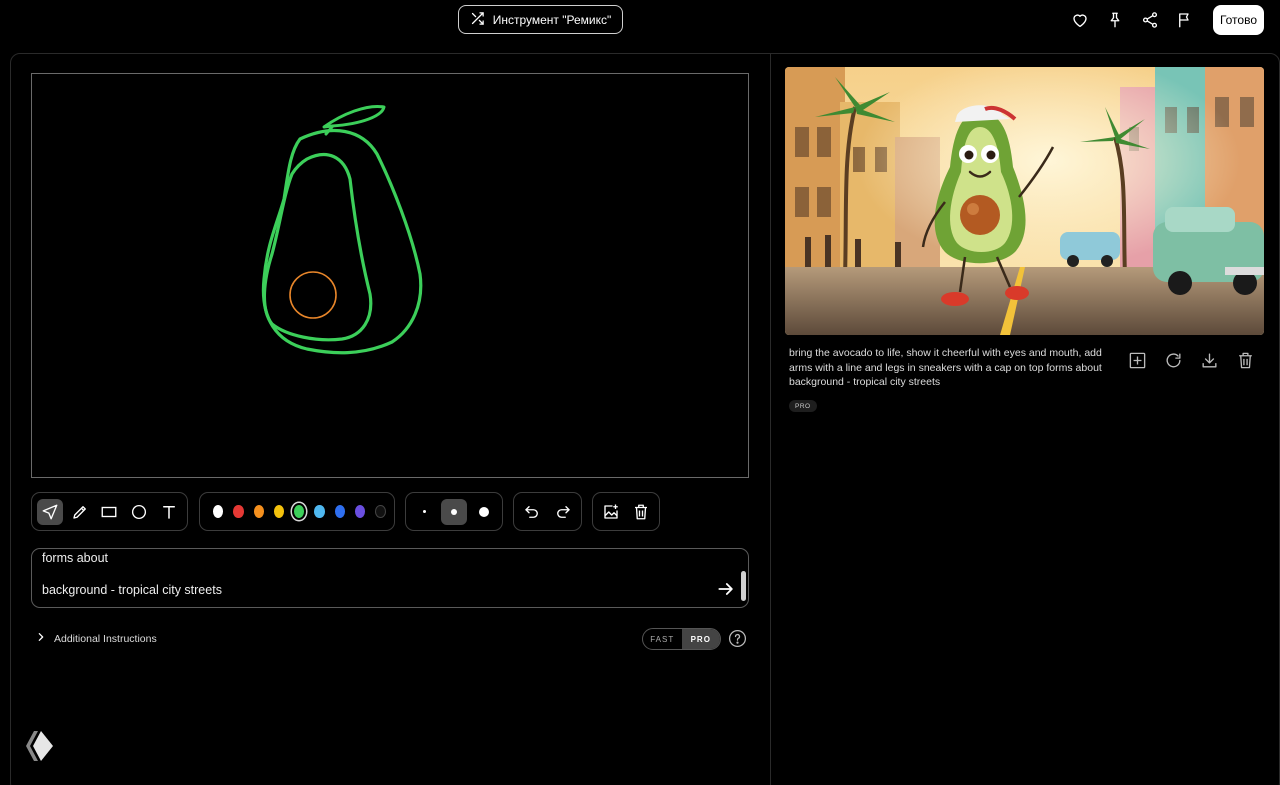 The width and height of the screenshot is (1280, 785). I want to click on help-icon, so click(737, 638).